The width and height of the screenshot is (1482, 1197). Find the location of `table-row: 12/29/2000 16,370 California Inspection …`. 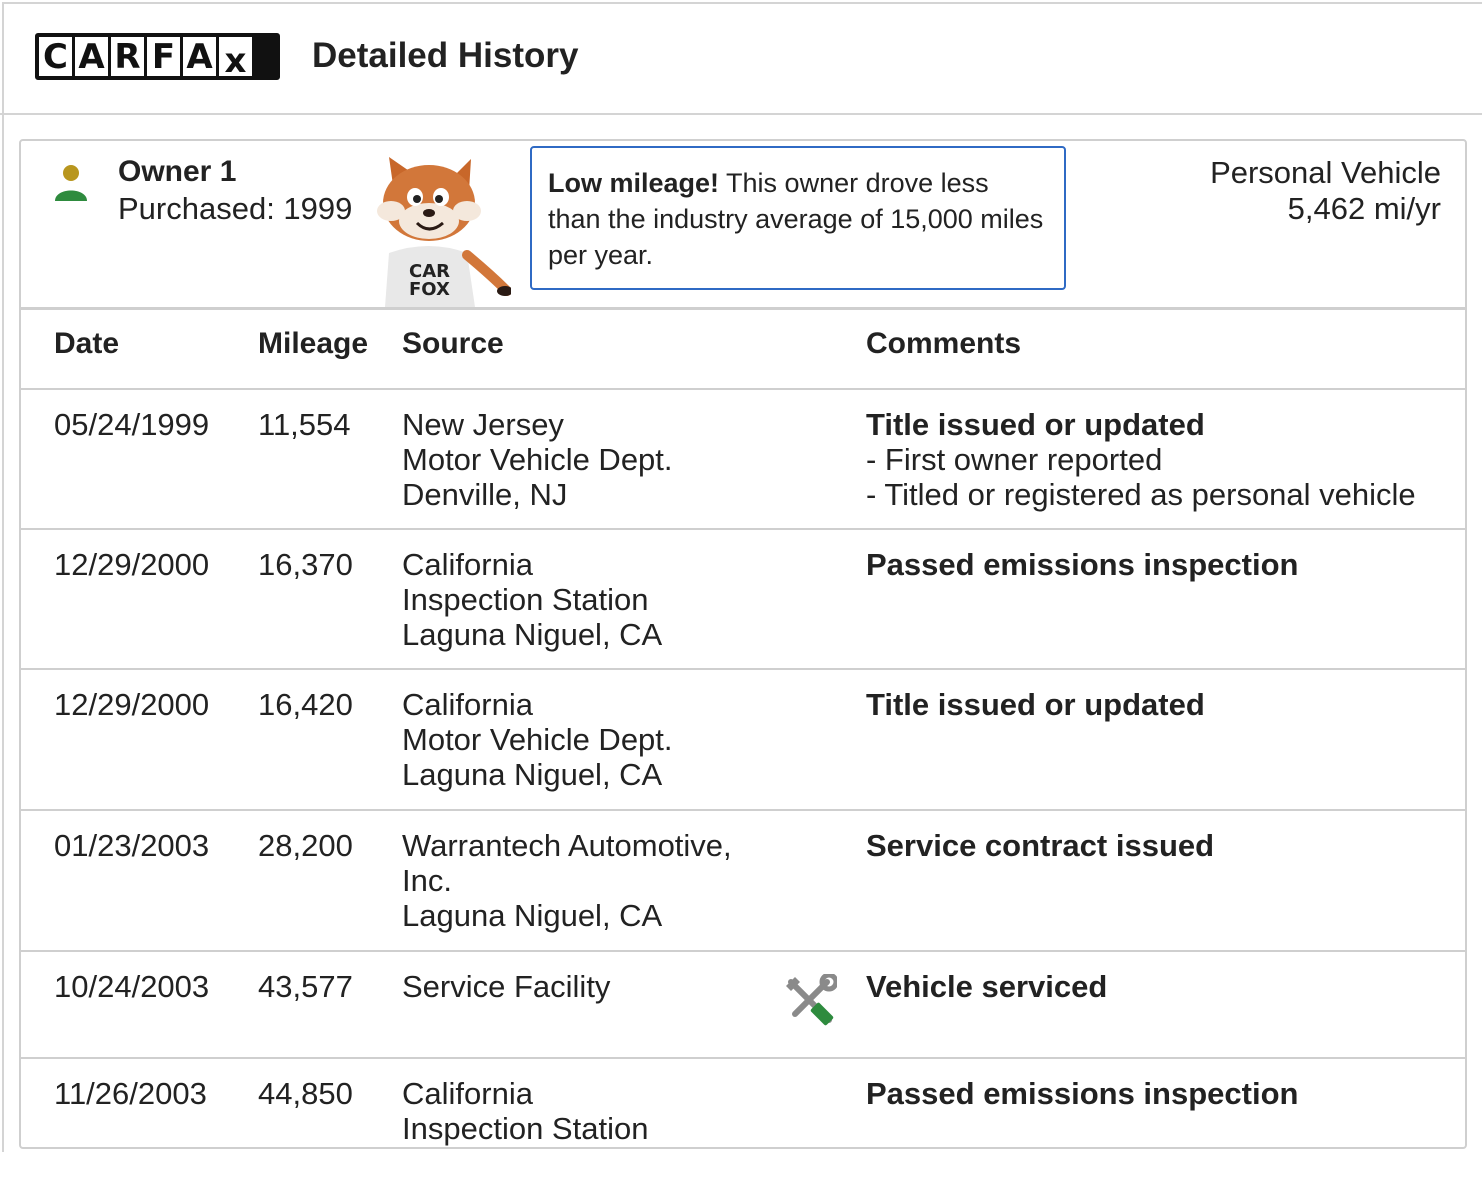

table-row: 12/29/2000 16,370 California Inspection … is located at coordinates (743, 600).